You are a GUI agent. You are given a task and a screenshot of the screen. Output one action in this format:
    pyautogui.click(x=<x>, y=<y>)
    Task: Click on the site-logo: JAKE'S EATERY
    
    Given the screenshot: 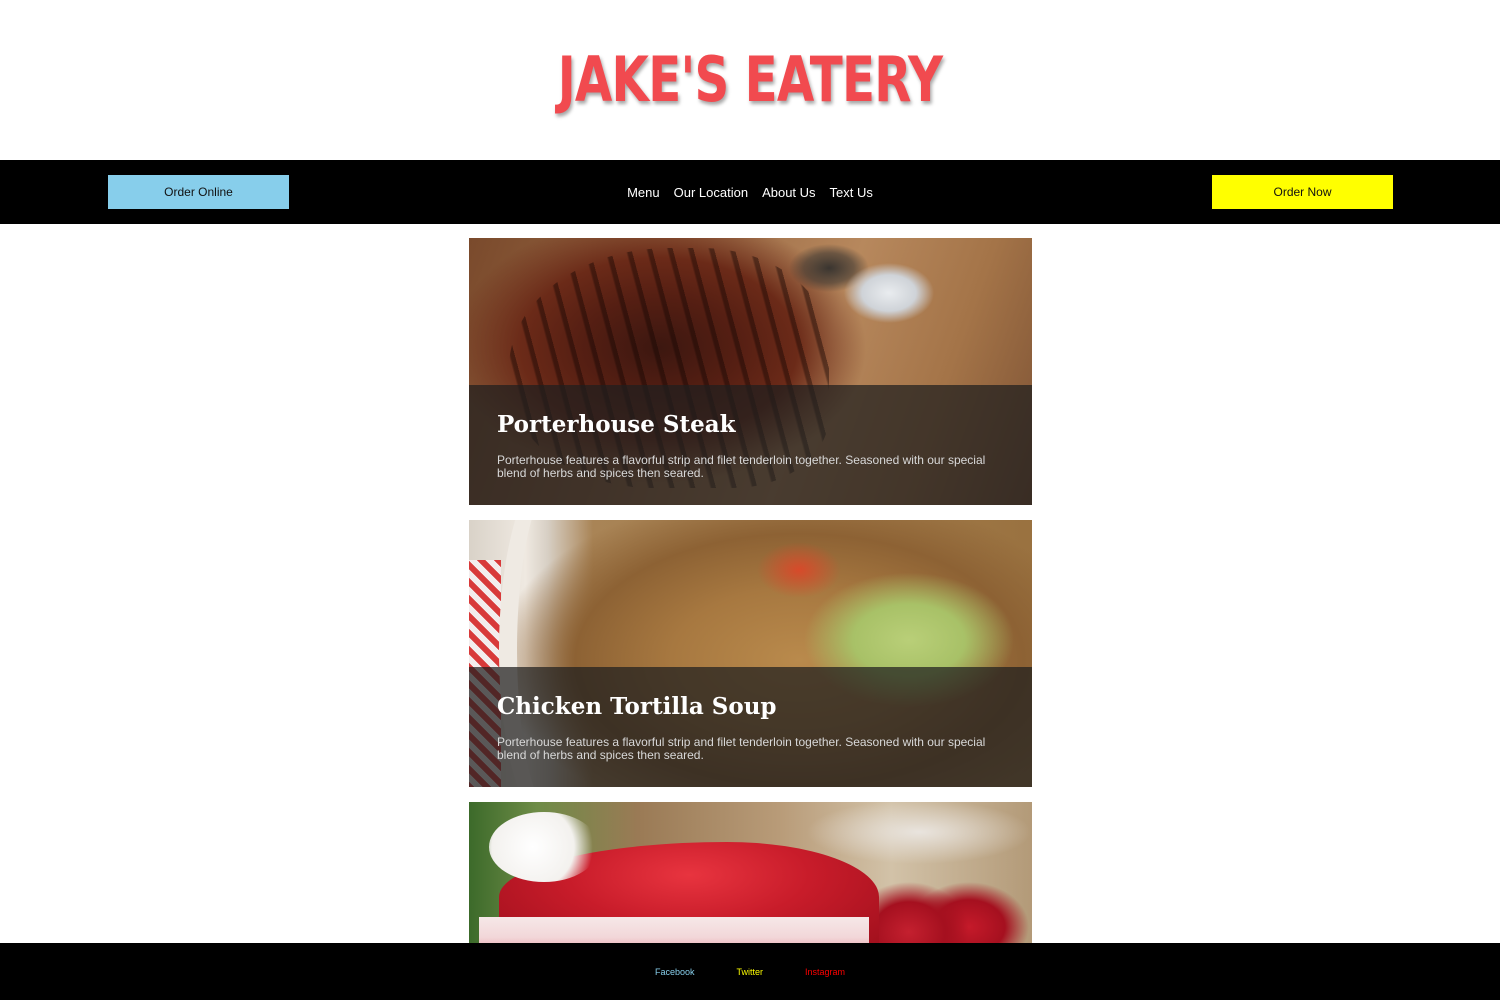 What is the action you would take?
    pyautogui.click(x=750, y=80)
    